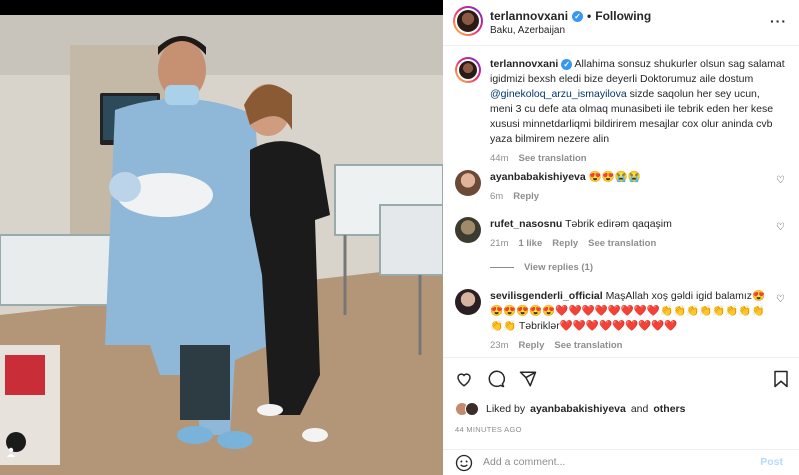 The width and height of the screenshot is (799, 475). What do you see at coordinates (546, 296) in the screenshot?
I see `commenter-username: sevilisgenderli_official` at bounding box center [546, 296].